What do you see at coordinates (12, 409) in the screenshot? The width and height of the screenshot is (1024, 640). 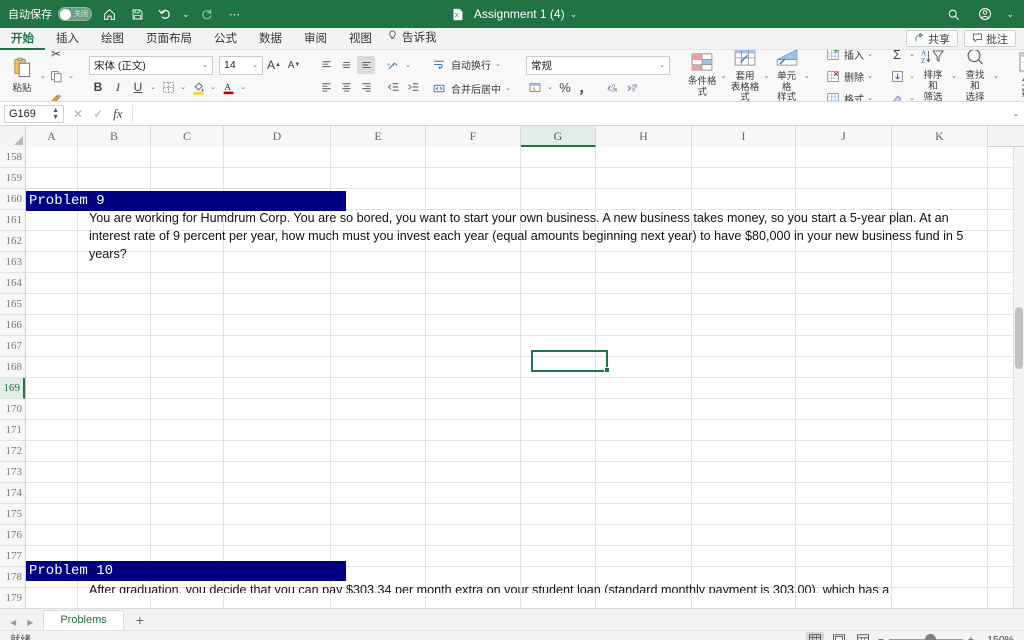 I see `row-header-170: 170` at bounding box center [12, 409].